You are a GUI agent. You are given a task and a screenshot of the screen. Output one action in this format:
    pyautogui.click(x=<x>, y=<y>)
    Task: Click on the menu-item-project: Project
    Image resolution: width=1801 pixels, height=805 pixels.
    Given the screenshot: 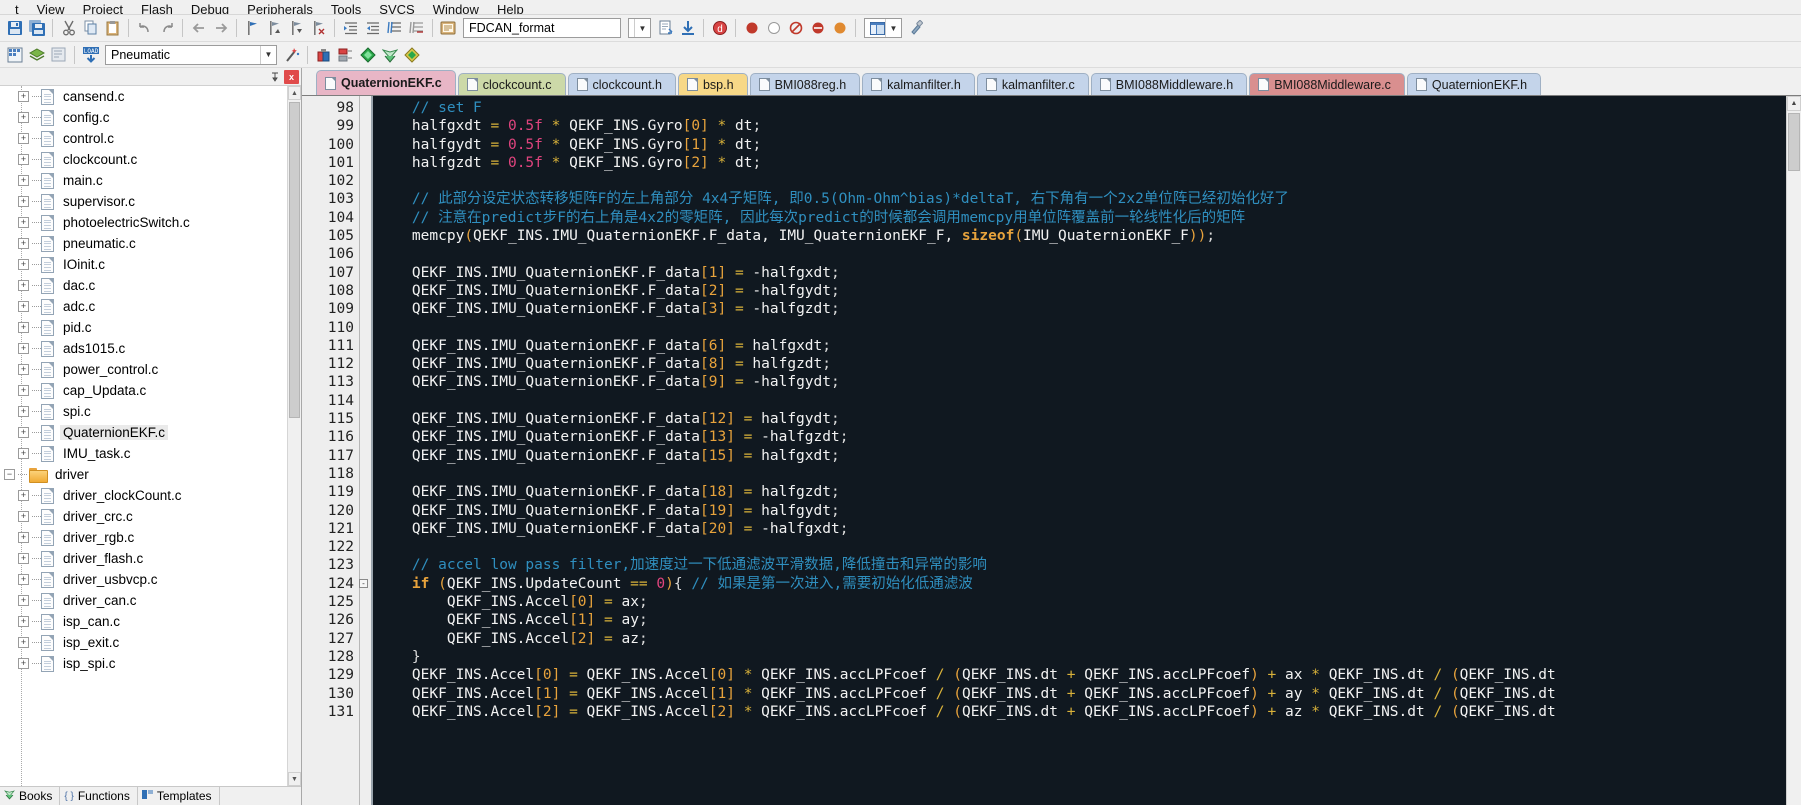 What is the action you would take?
    pyautogui.click(x=103, y=8)
    